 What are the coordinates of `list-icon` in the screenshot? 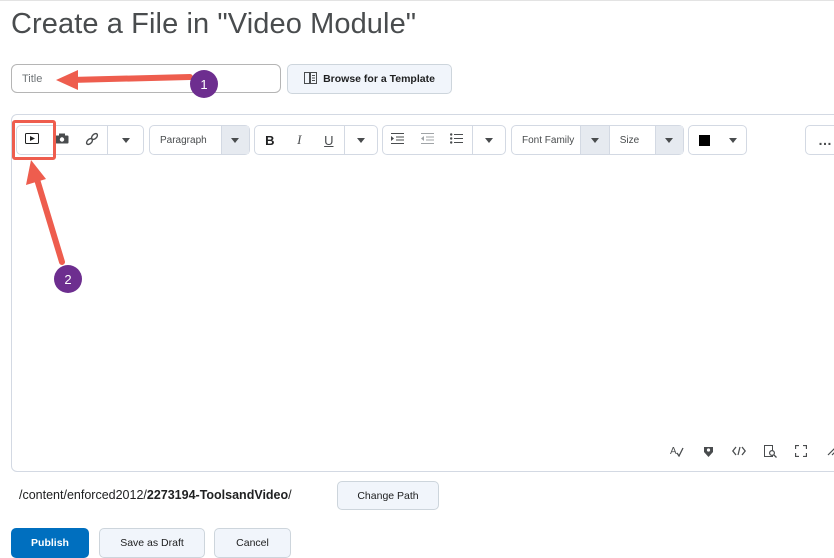 It's located at (457, 140).